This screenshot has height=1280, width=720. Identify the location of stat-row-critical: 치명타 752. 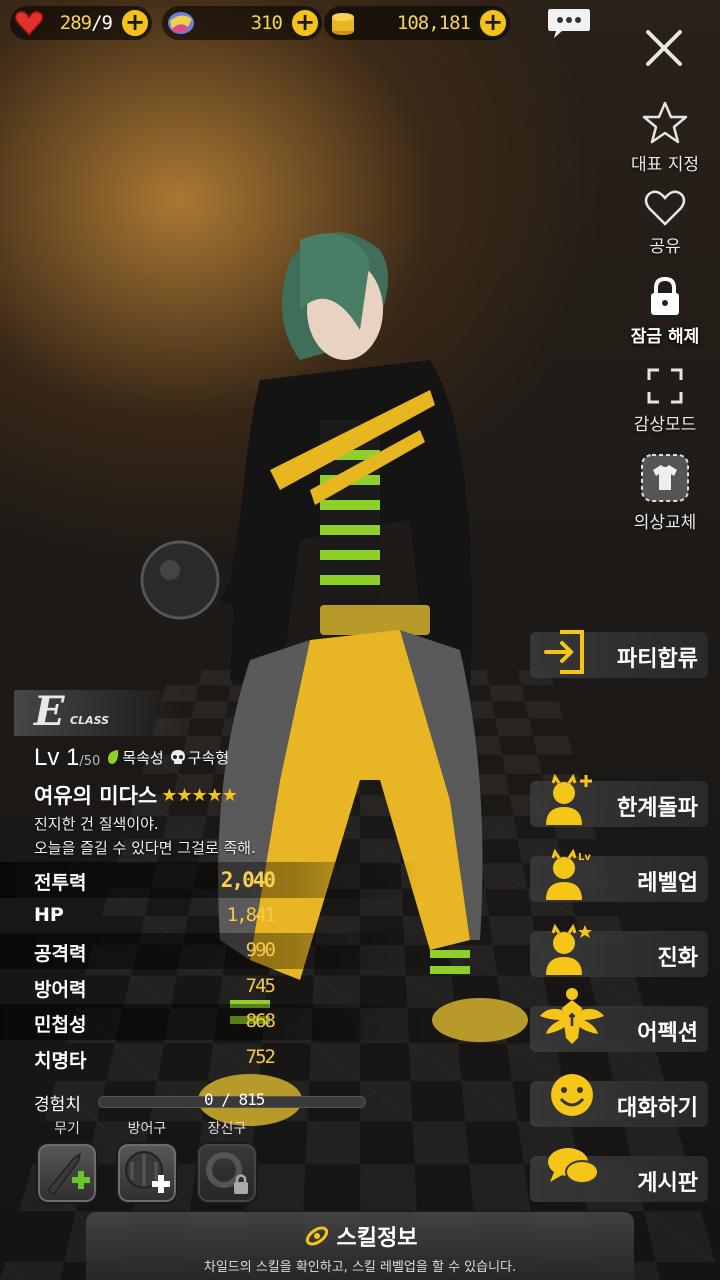
(210, 1058).